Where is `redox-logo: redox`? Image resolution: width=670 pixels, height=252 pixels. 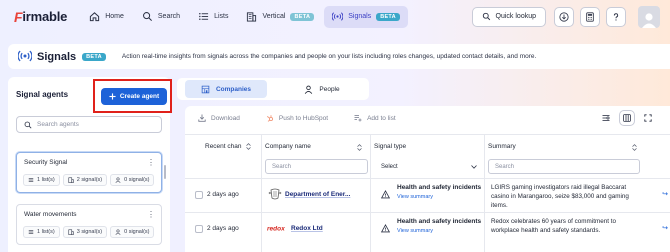
redox-logo: redox is located at coordinates (276, 229).